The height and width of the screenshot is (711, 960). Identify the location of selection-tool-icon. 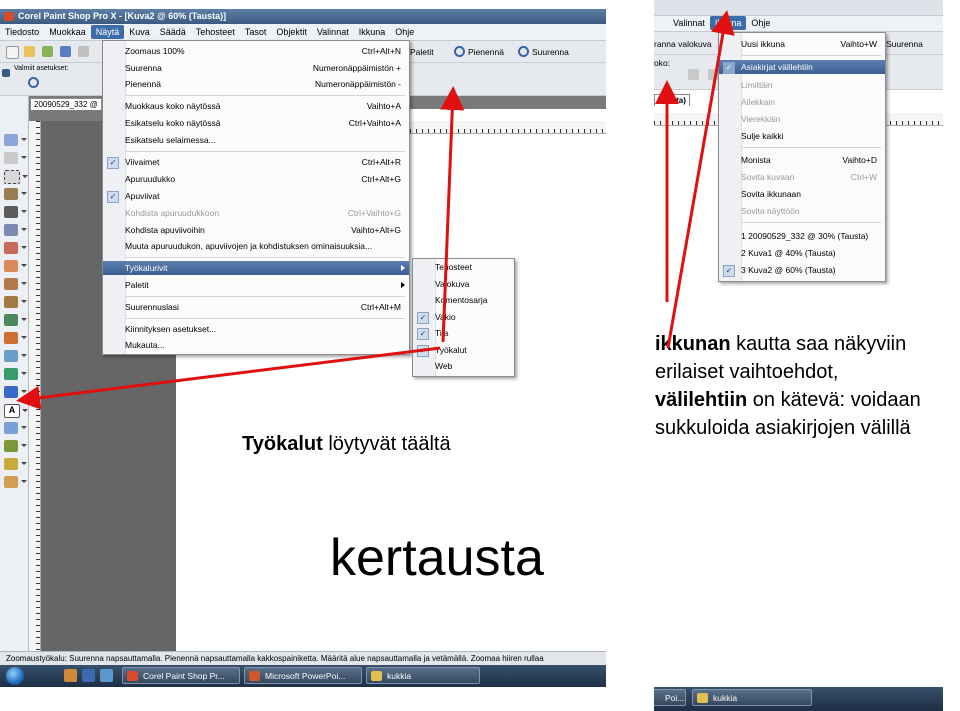
(16, 177).